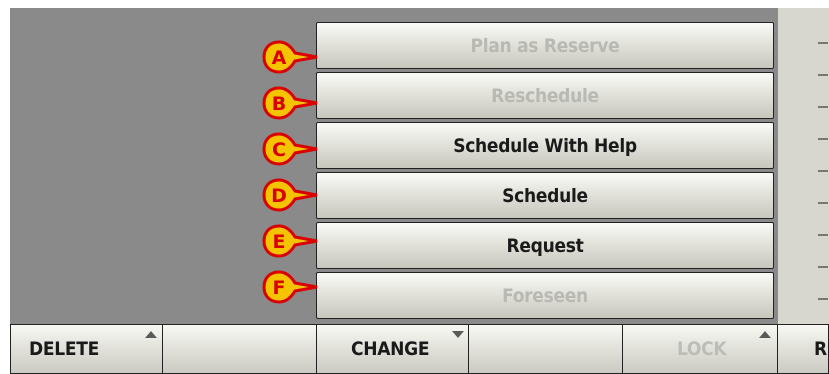  What do you see at coordinates (803, 349) in the screenshot?
I see `re-button: RE` at bounding box center [803, 349].